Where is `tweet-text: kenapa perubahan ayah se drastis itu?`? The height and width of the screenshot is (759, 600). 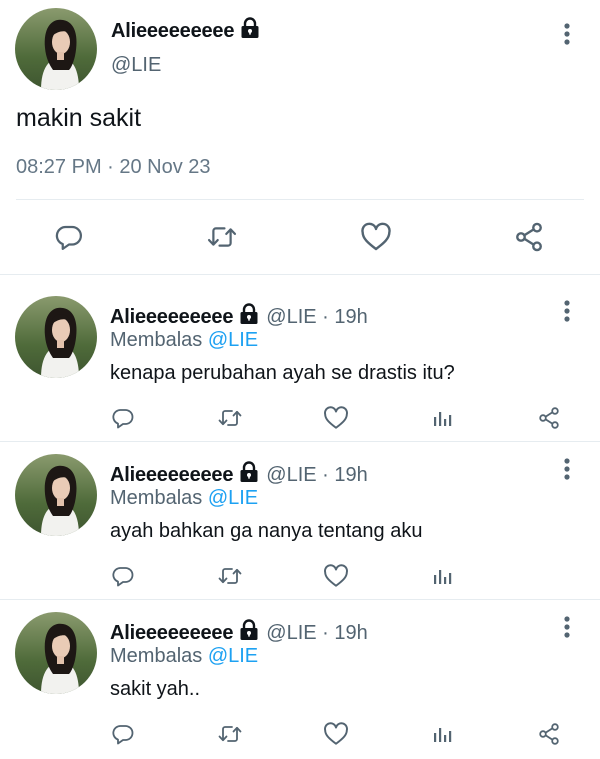
tweet-text: kenapa perubahan ayah se drastis itu? is located at coordinates (282, 373).